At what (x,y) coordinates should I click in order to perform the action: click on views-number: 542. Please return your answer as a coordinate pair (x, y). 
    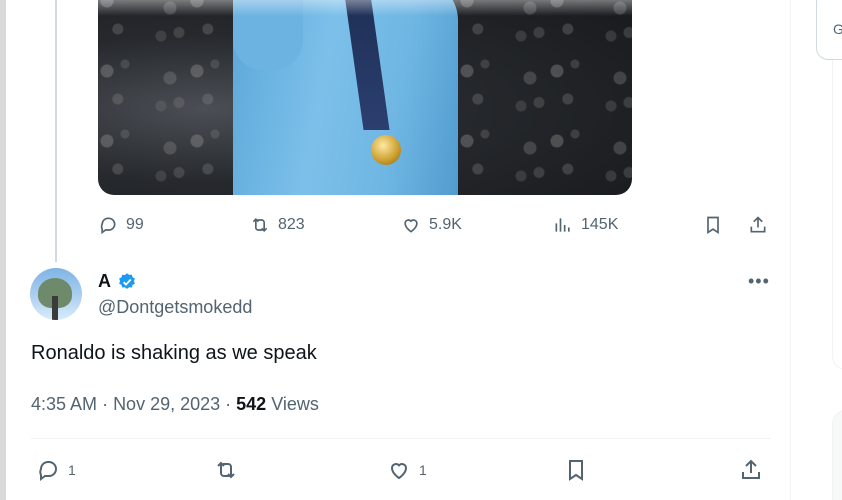
    Looking at the image, I should click on (251, 404).